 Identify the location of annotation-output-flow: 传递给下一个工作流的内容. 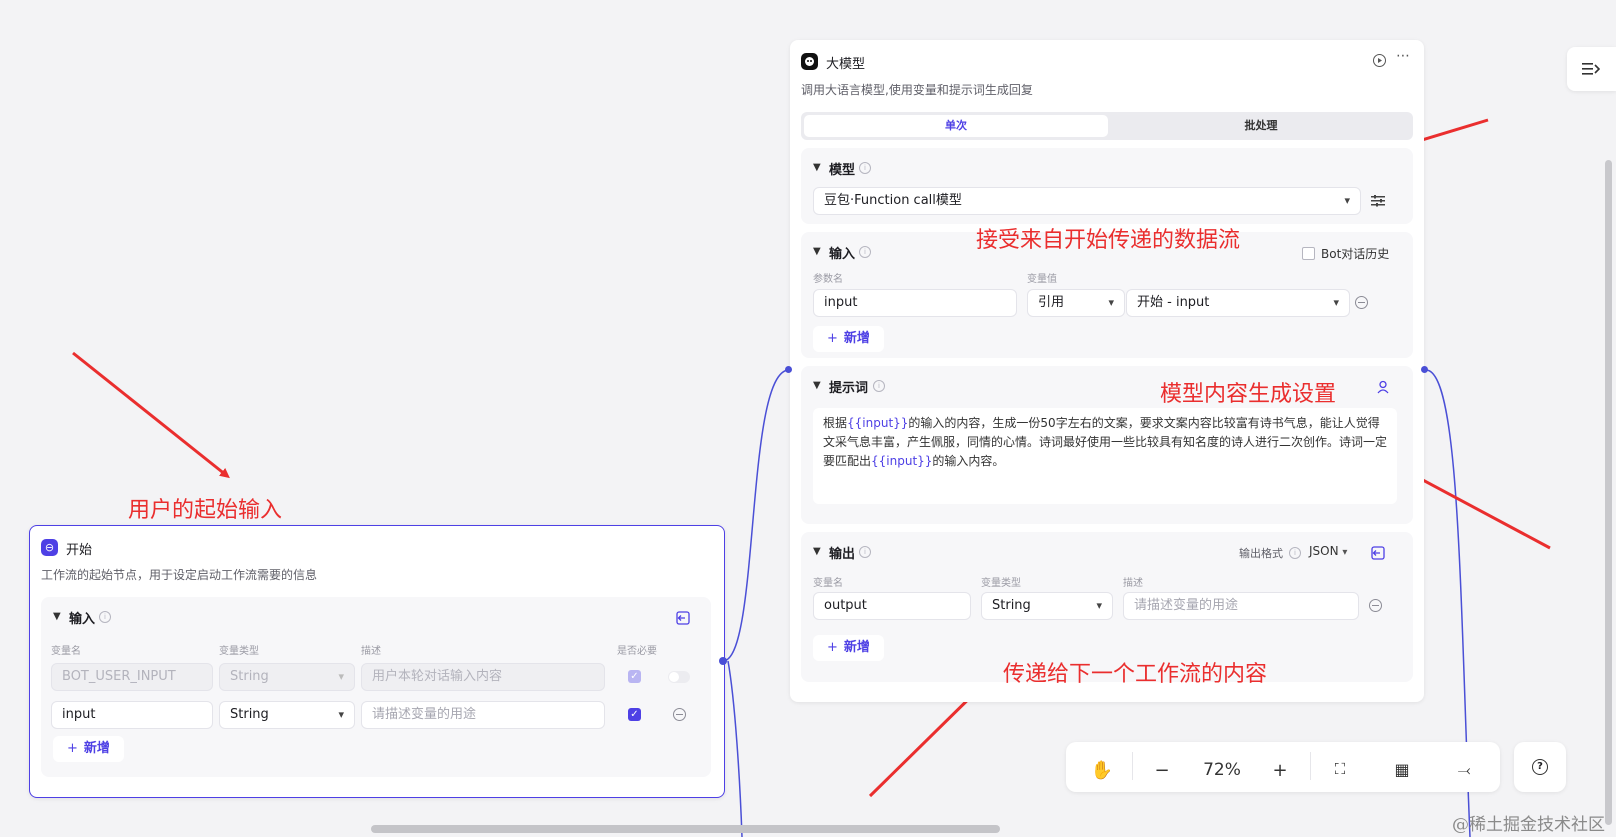
(1135, 674).